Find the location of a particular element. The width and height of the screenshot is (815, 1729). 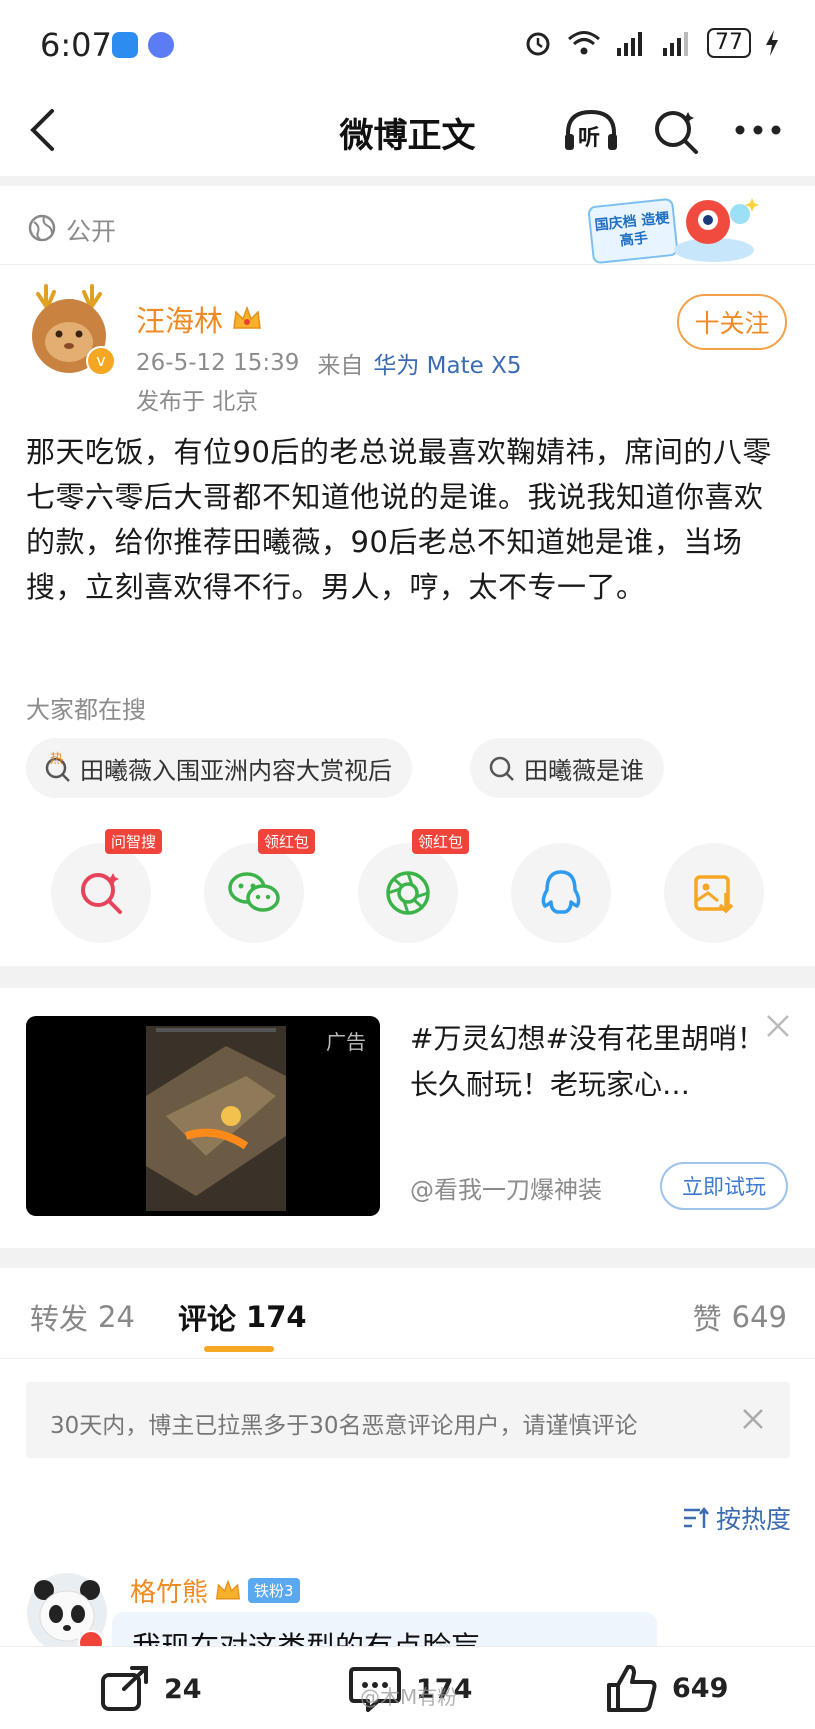

banner-text: 国庆档 造梗高手 is located at coordinates (633, 231).